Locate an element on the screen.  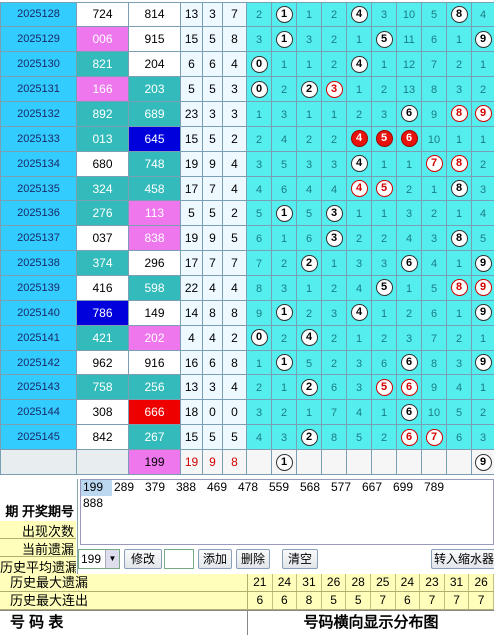
max-miss-value: 23 is located at coordinates (432, 582).